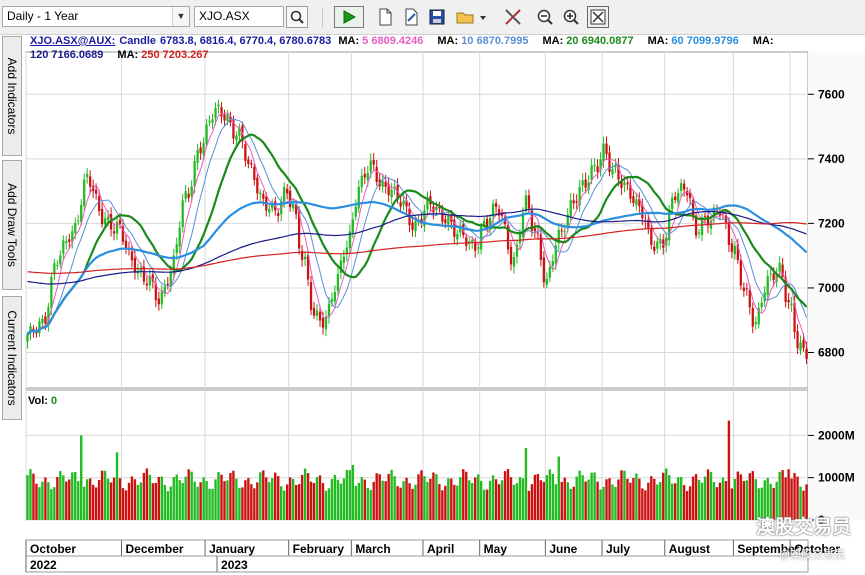 The height and width of the screenshot is (575, 865). What do you see at coordinates (588, 41) in the screenshot?
I see `legend-ma-20: MA: 20 6940.0877` at bounding box center [588, 41].